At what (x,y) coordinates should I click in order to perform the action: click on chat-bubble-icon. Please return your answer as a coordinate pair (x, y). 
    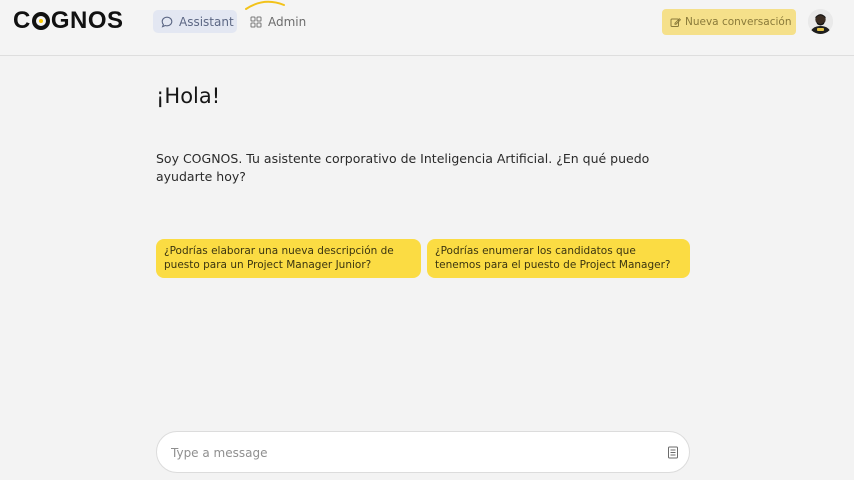
    Looking at the image, I should click on (167, 22).